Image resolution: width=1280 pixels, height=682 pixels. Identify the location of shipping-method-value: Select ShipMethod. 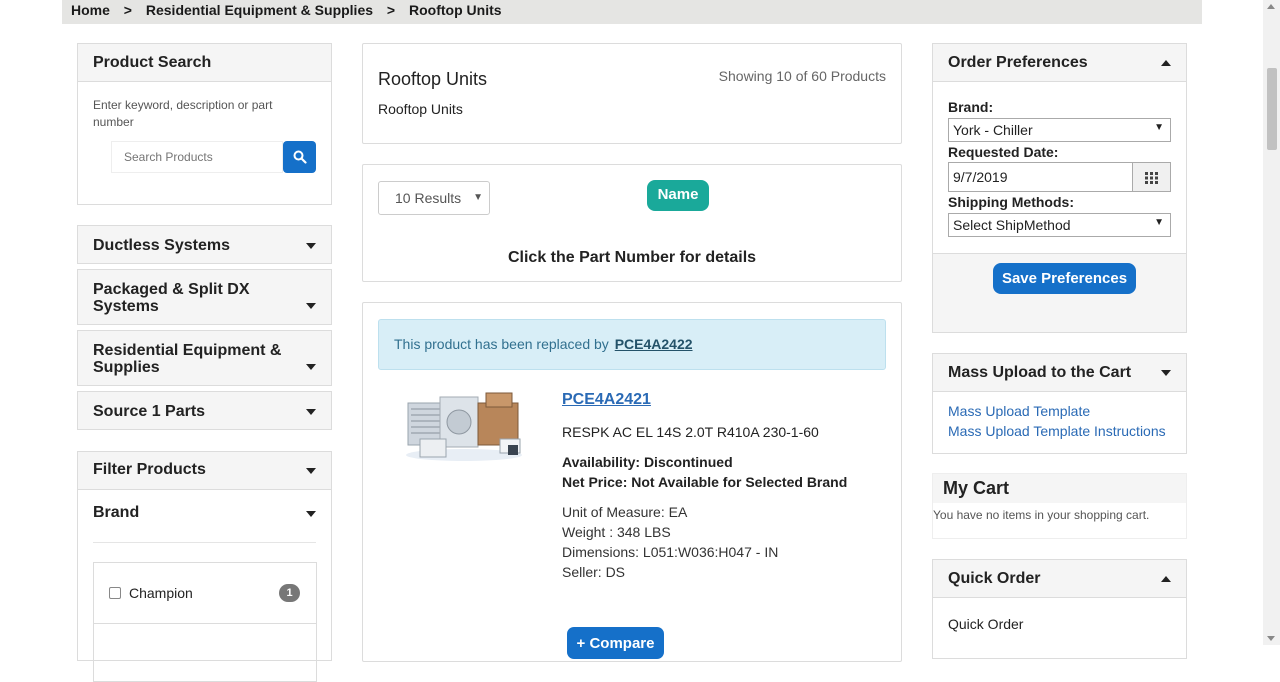
(1012, 225).